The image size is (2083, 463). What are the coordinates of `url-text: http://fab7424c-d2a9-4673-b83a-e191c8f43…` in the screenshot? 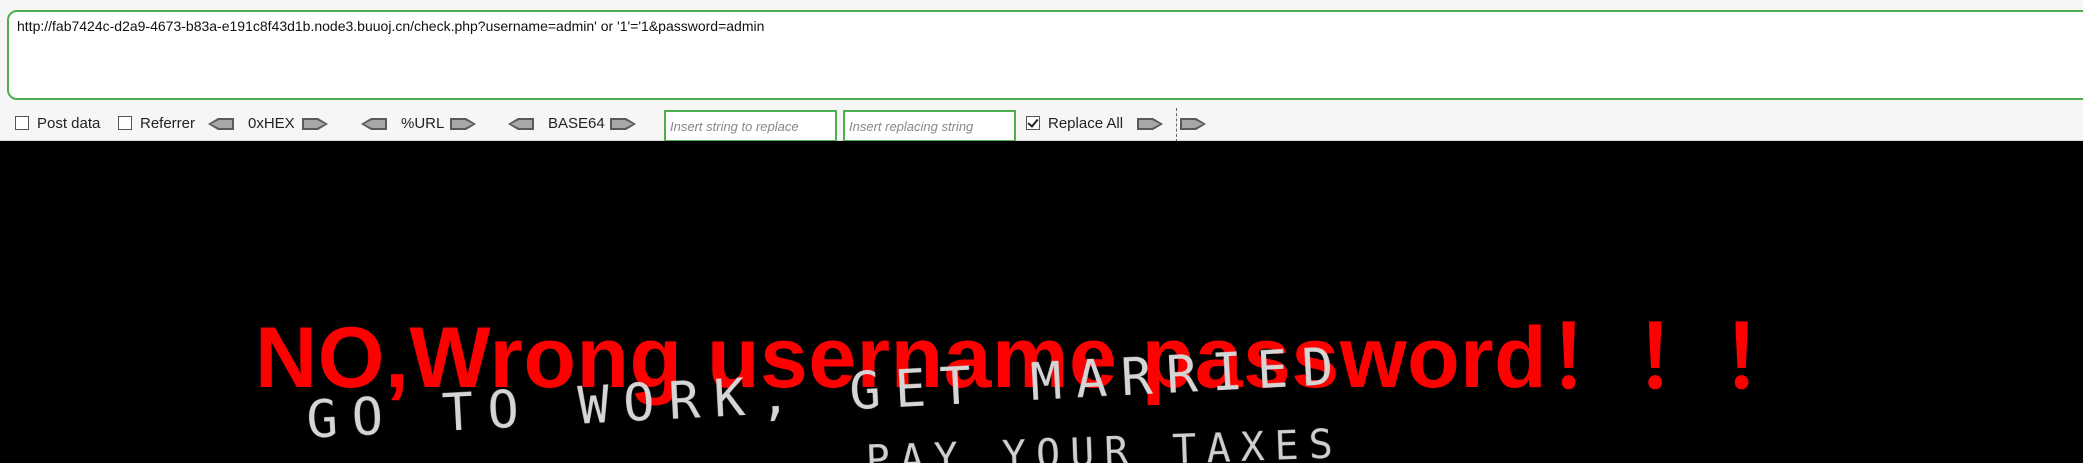 It's located at (390, 26).